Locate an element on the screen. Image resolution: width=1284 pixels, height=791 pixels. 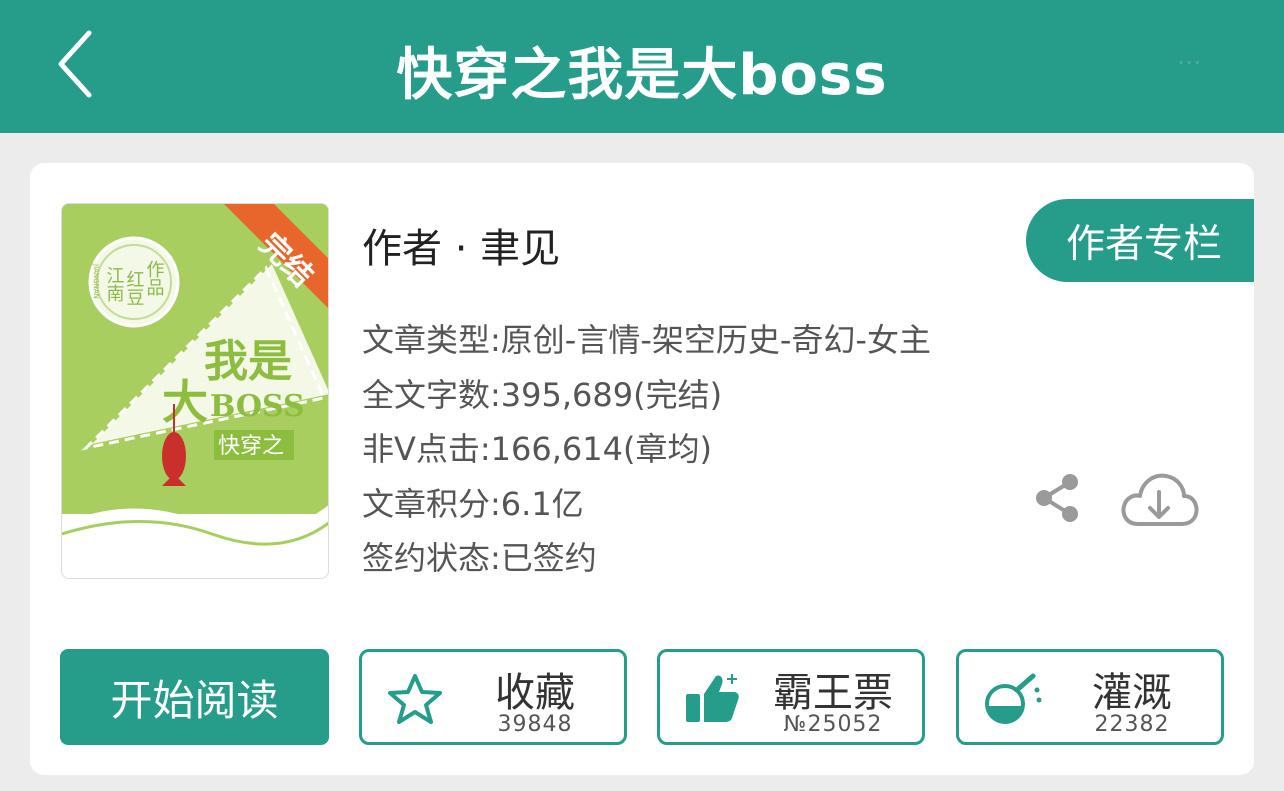
cover-title-2-cn: 大 is located at coordinates (185, 402).